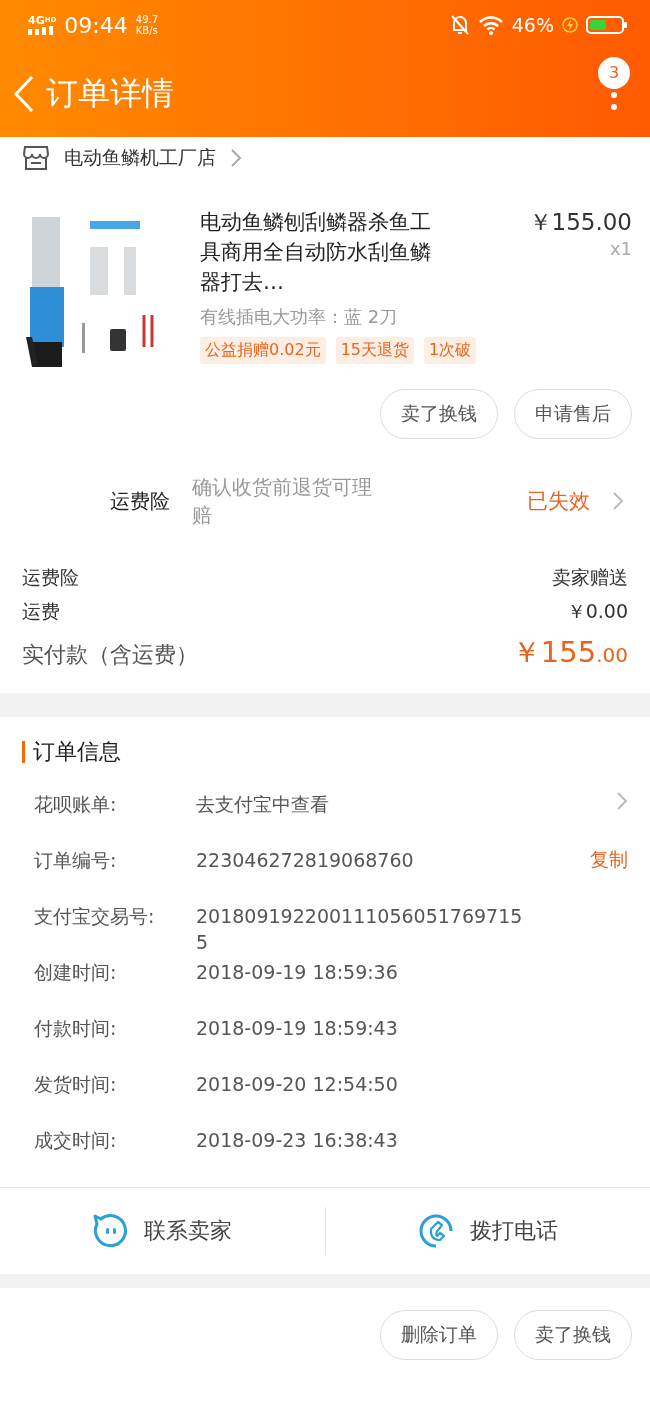 This screenshot has width=650, height=1408. Describe the element at coordinates (263, 350) in the screenshot. I see `service-tag: 公益捐赠0.02元` at that location.